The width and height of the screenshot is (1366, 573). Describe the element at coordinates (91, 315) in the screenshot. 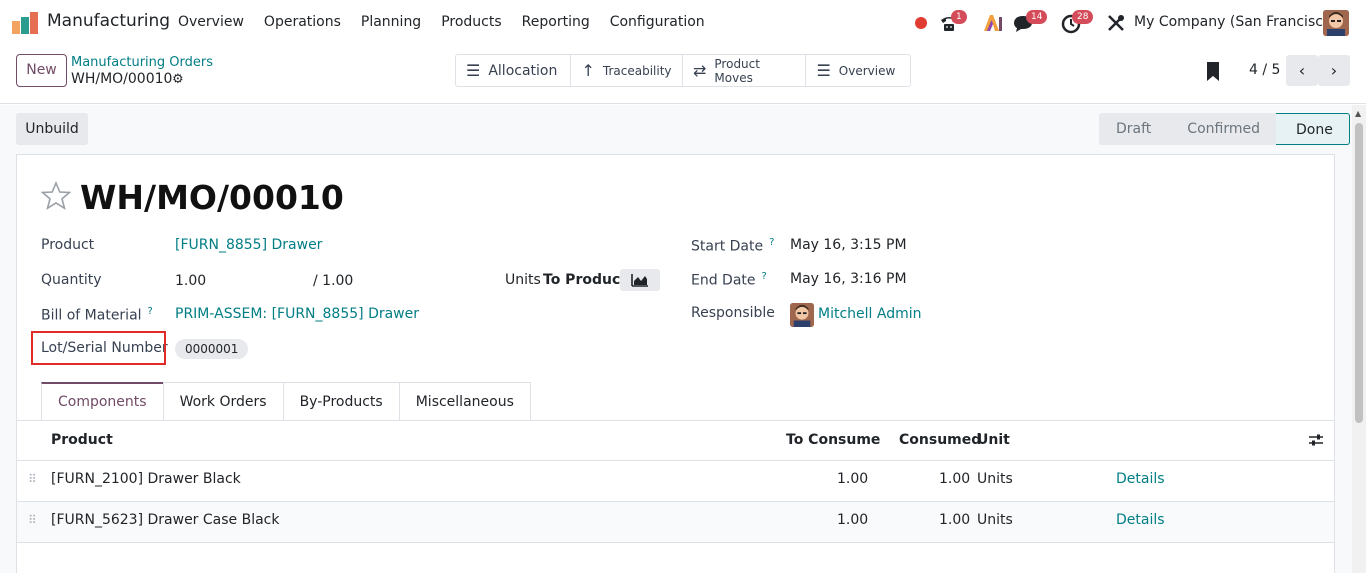

I see `bom-label-text: Bill of Material` at that location.